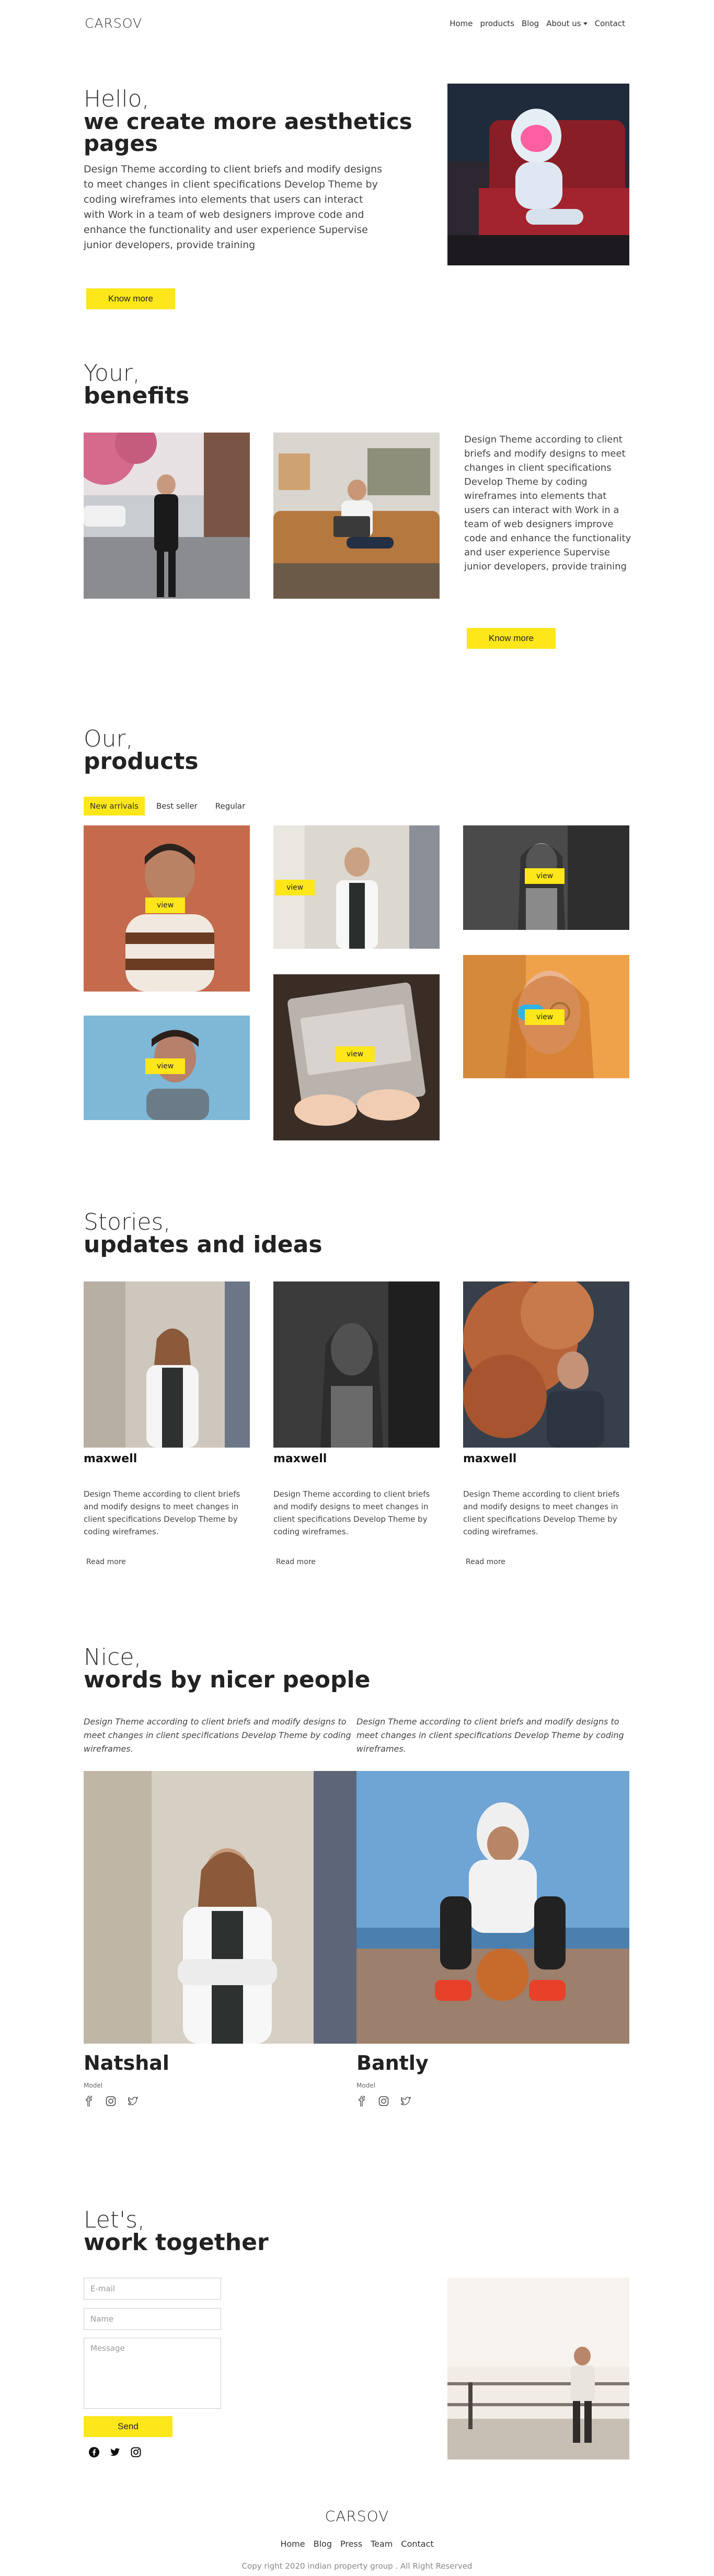 The width and height of the screenshot is (714, 2576). I want to click on benefits-heading-bold: benefits, so click(137, 395).